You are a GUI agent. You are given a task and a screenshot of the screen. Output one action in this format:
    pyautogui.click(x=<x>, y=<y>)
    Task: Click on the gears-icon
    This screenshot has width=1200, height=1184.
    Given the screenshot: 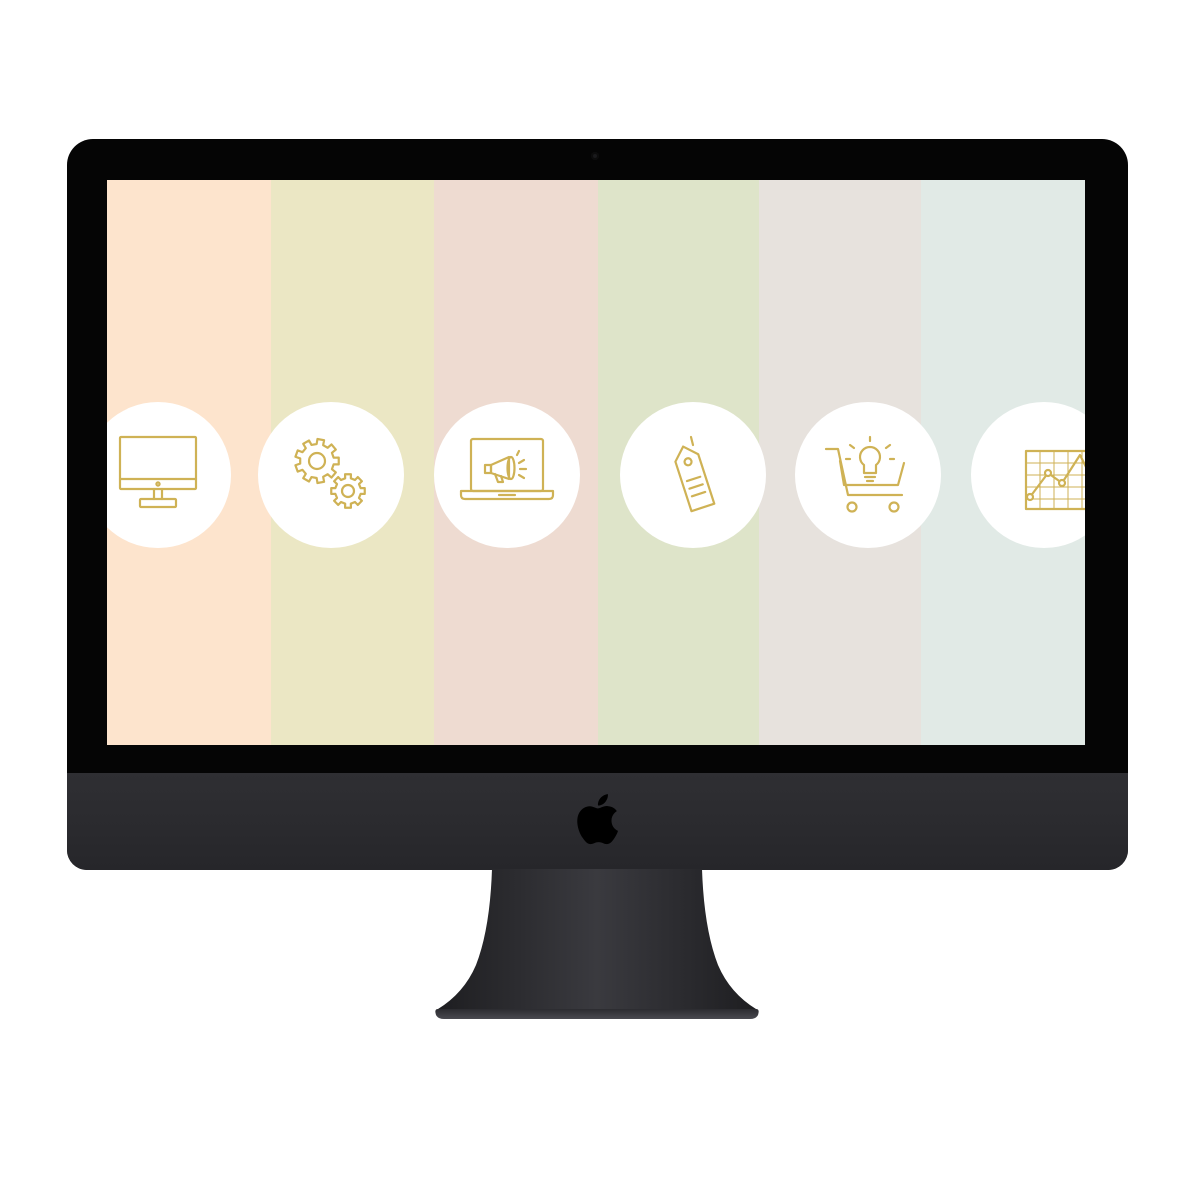 What is the action you would take?
    pyautogui.click(x=330, y=473)
    